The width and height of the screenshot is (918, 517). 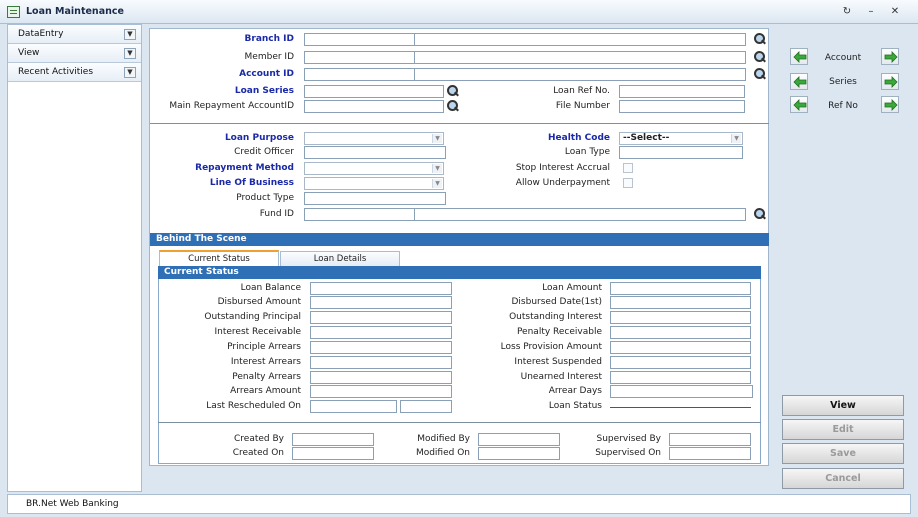 I want to click on outstanding-principal-input, so click(x=381, y=317).